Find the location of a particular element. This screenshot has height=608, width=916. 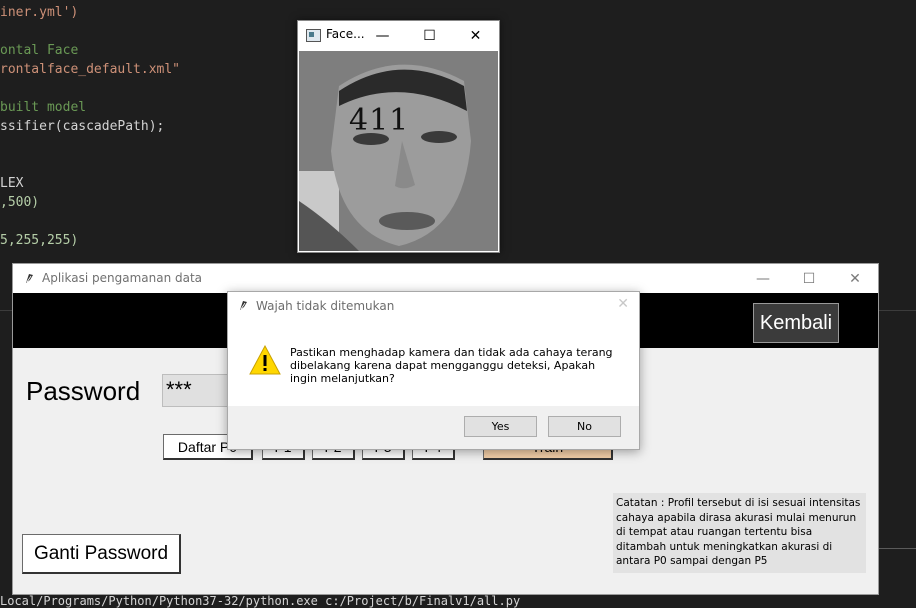

face-photo is located at coordinates (398, 151).